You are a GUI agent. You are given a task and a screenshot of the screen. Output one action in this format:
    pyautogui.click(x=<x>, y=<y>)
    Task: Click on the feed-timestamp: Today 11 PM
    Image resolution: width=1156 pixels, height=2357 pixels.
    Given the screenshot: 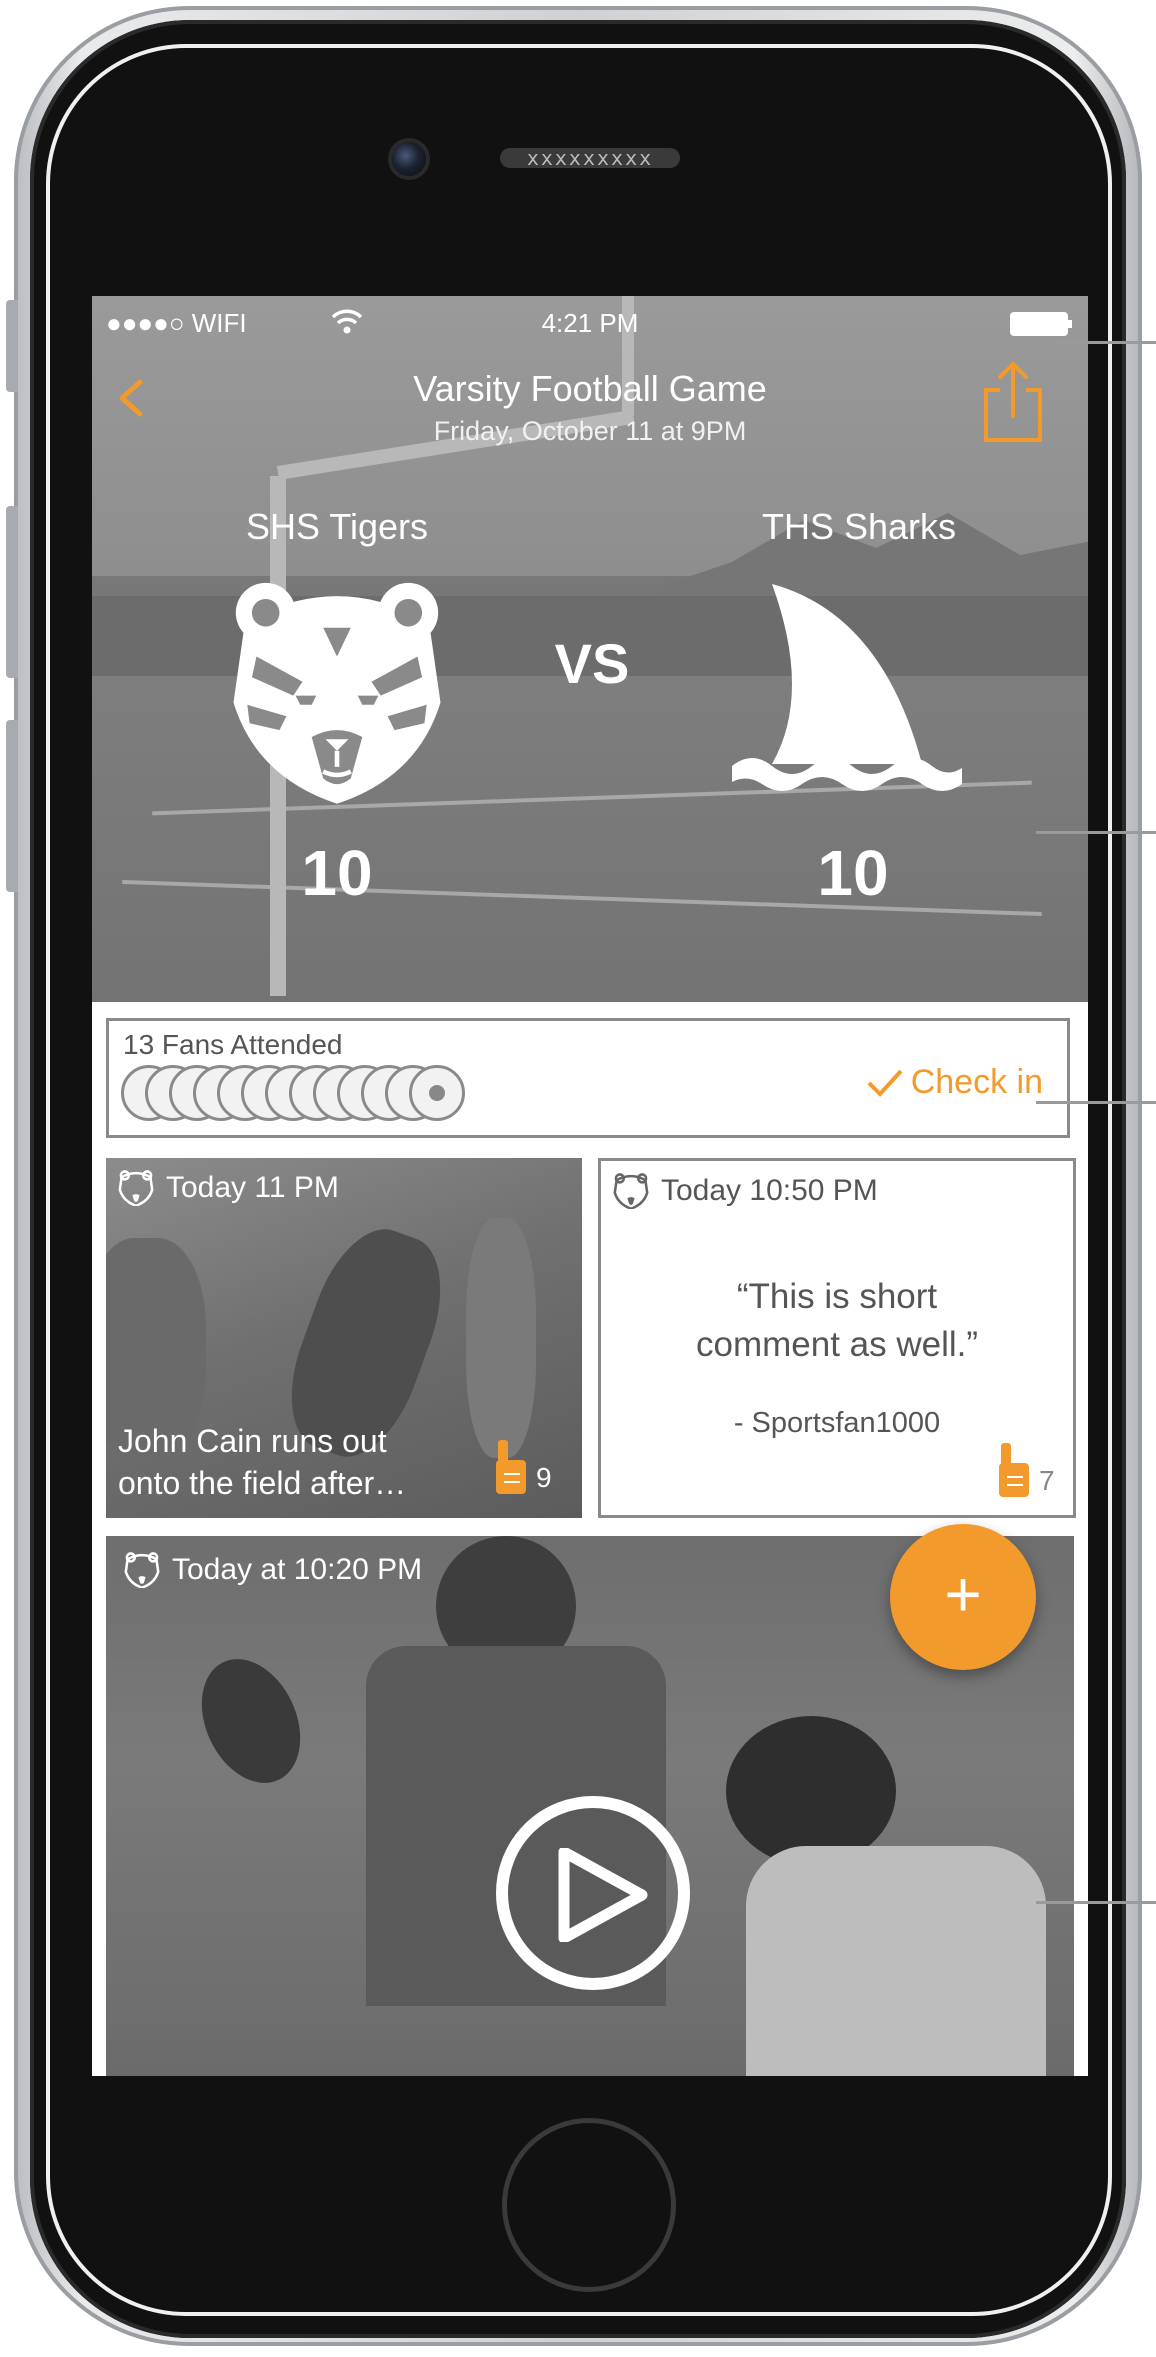 What is the action you would take?
    pyautogui.click(x=228, y=1188)
    